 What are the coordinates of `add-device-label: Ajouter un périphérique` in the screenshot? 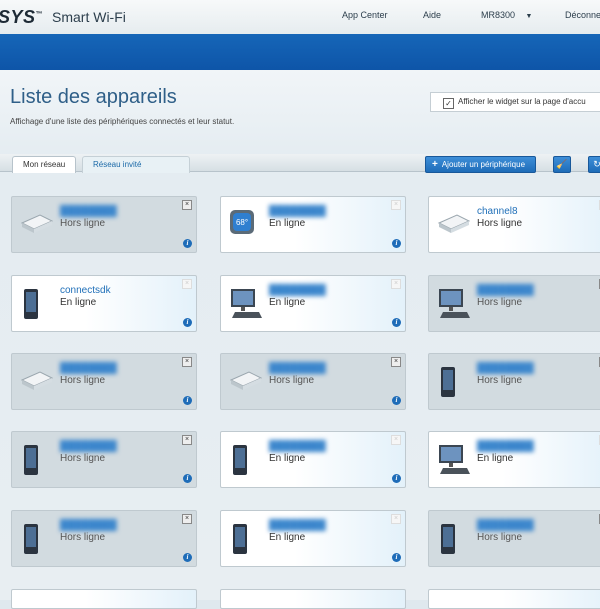 It's located at (483, 164).